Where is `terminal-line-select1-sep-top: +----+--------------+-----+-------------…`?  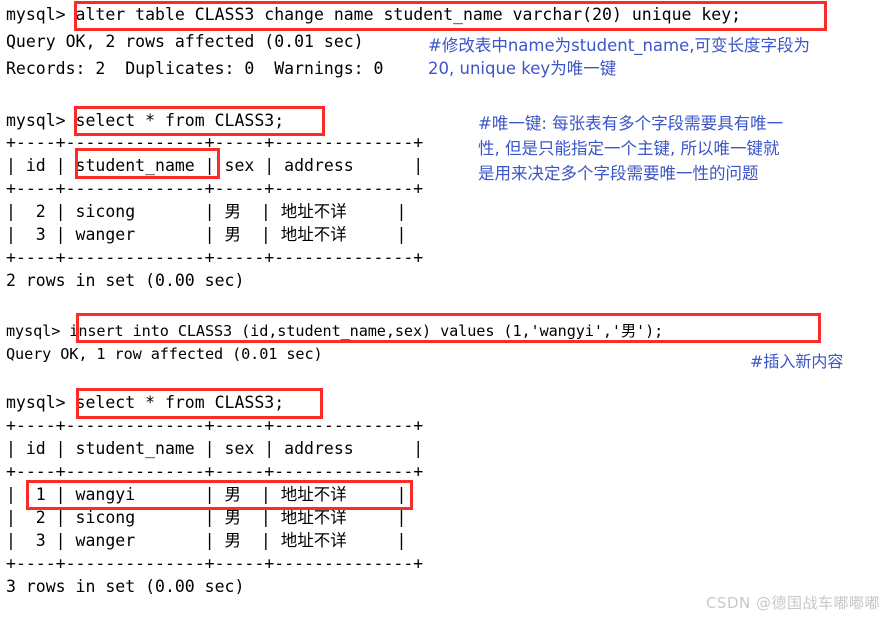
terminal-line-select1-sep-top: +----+--------------+-----+-------------… is located at coordinates (215, 142).